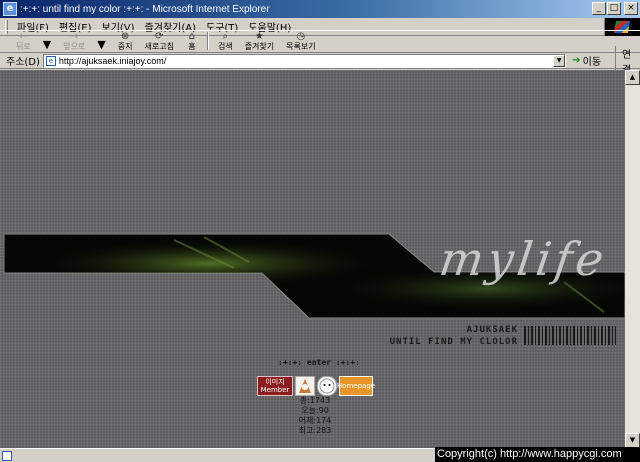 The height and width of the screenshot is (462, 640). Describe the element at coordinates (74, 46) in the screenshot. I see `forward-label: 앞으로` at that location.